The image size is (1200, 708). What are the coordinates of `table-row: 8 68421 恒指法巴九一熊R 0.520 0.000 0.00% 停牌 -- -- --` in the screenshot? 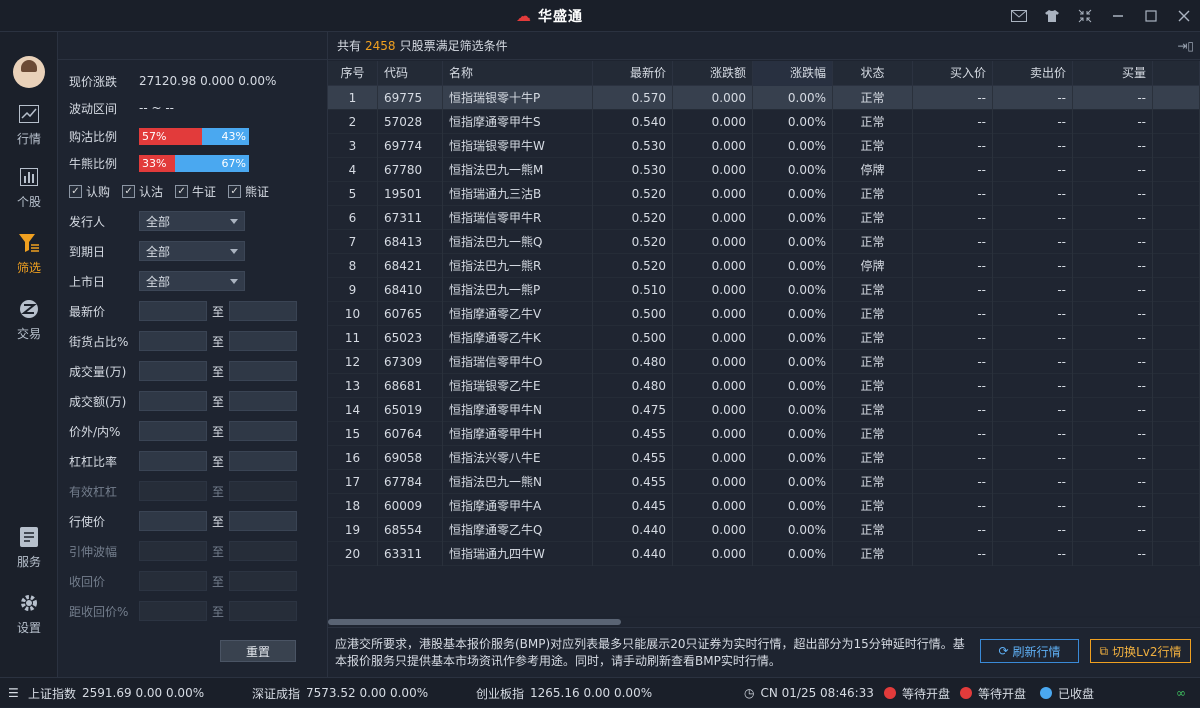 It's located at (764, 266).